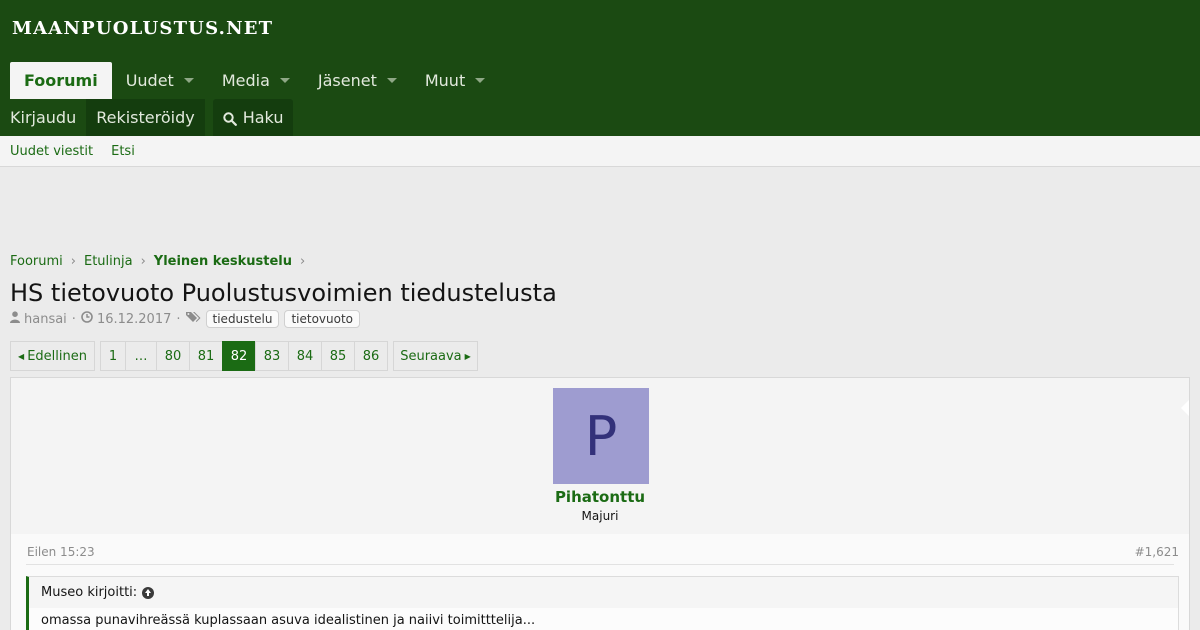 The image size is (1200, 630). I want to click on register-button: Rekisteröidy, so click(145, 117).